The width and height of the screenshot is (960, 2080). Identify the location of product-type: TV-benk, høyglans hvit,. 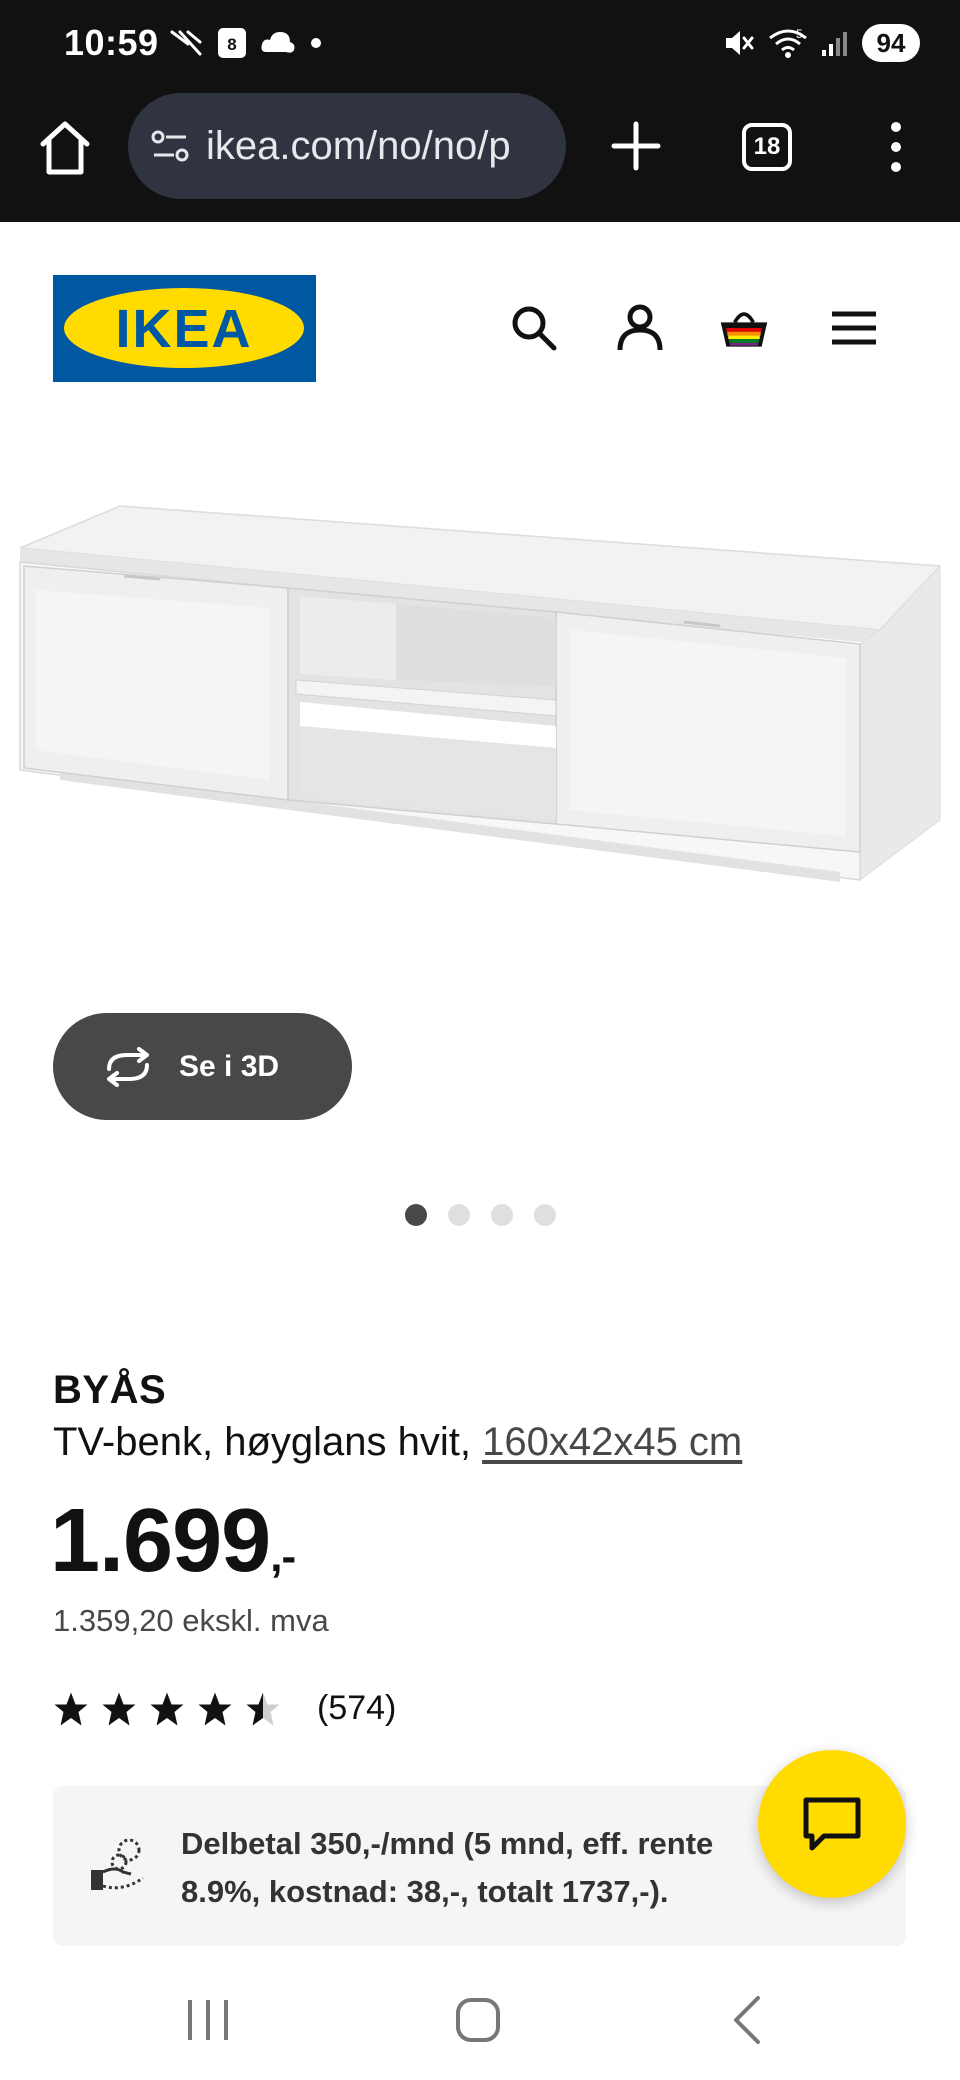
(268, 1442).